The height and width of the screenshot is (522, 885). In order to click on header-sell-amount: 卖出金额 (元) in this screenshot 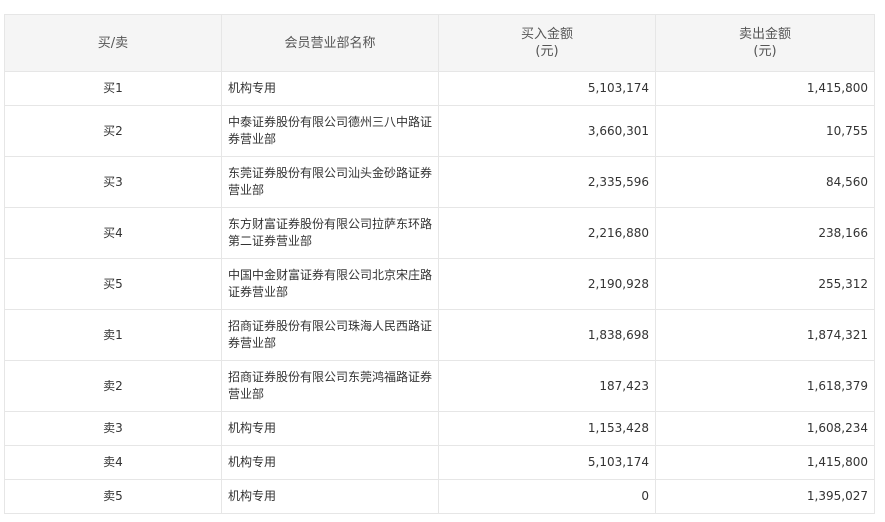, I will do `click(765, 43)`.